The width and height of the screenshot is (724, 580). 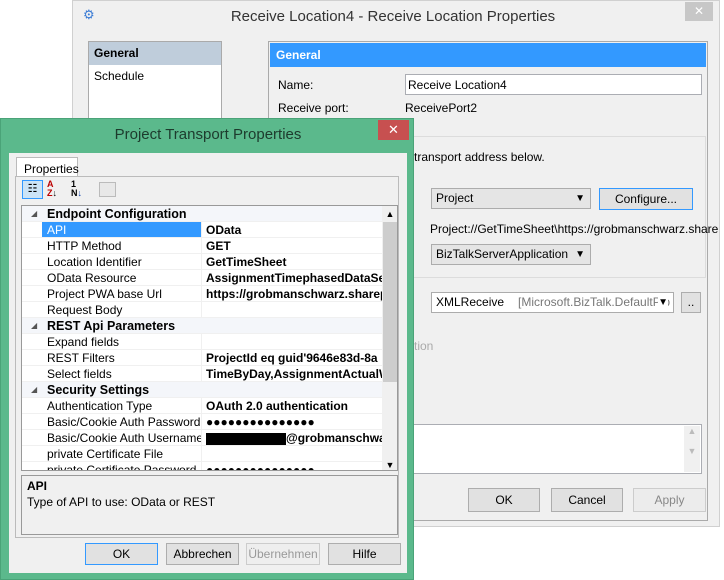 I want to click on nav-item-general: General, so click(x=155, y=53).